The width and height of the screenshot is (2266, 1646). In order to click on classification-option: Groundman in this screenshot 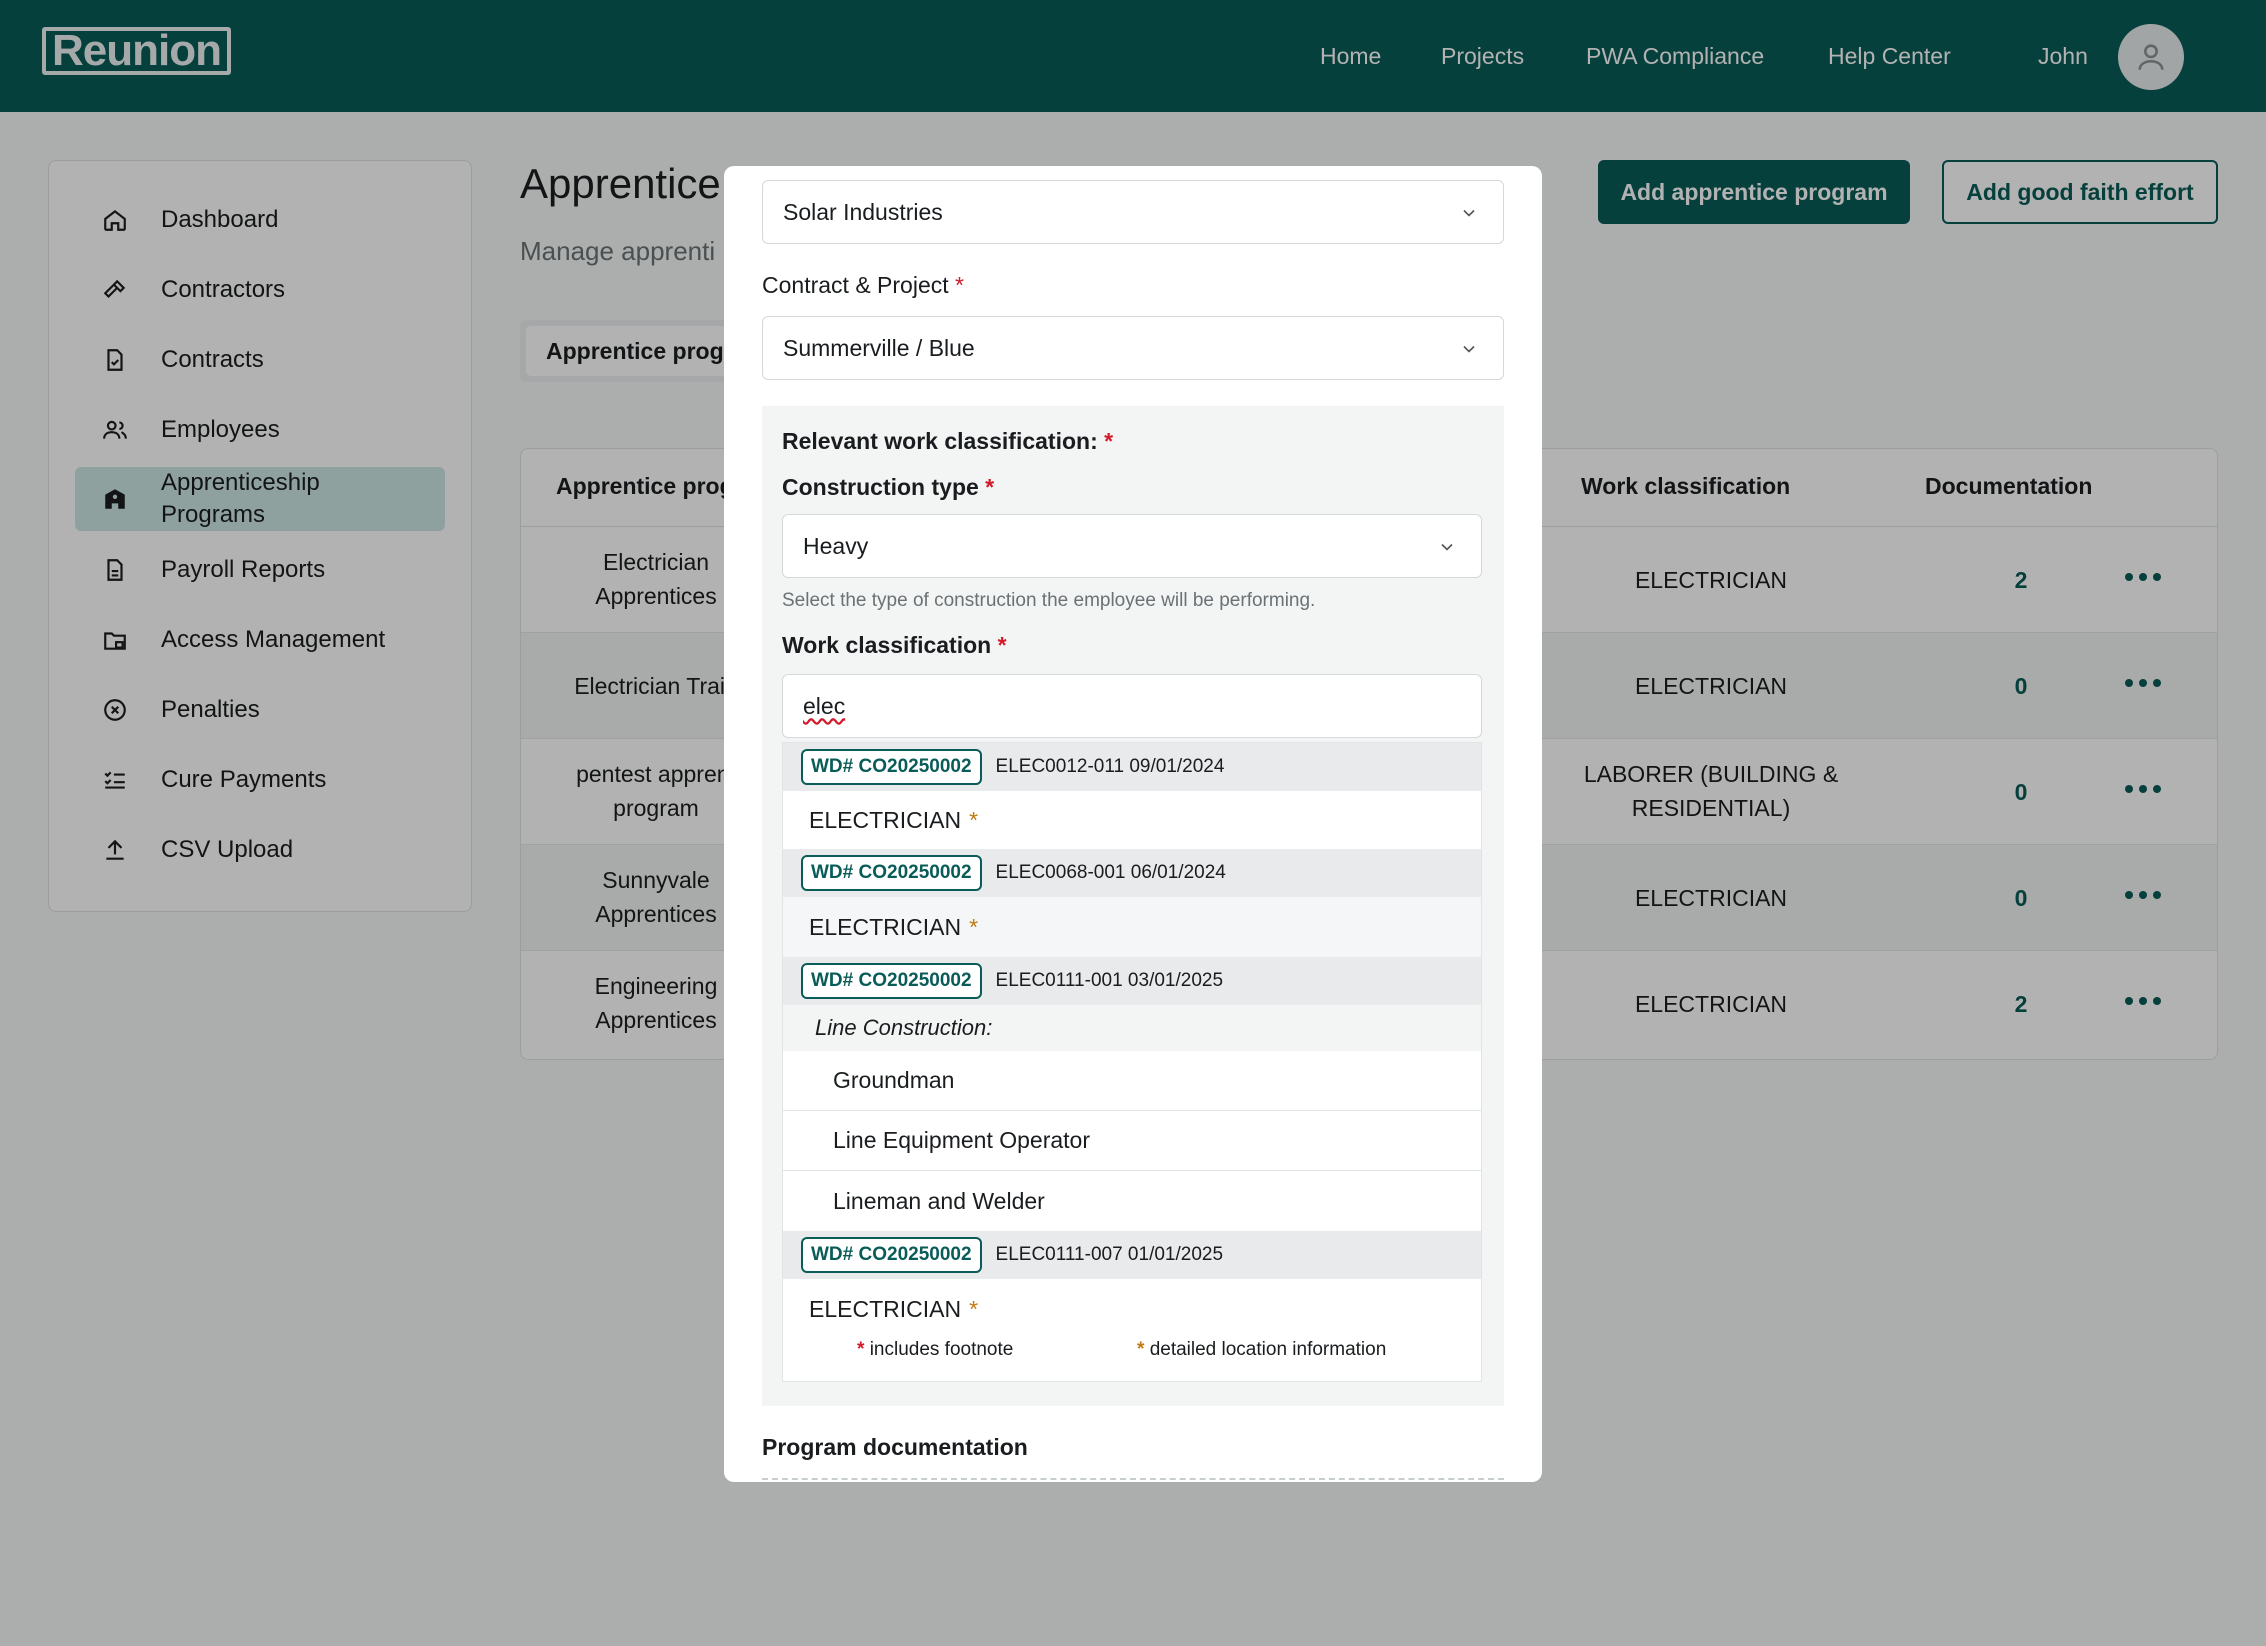, I will do `click(1132, 1081)`.